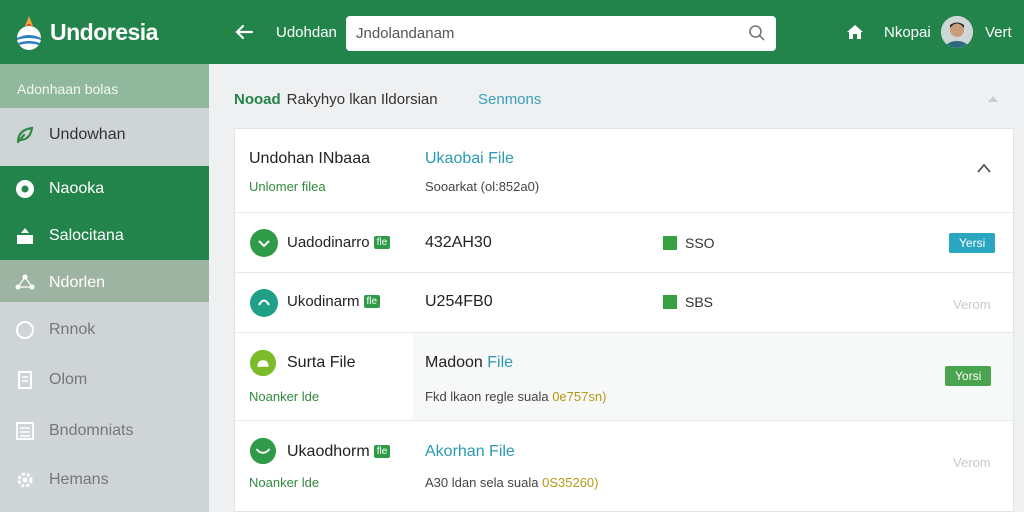 This screenshot has height=512, width=1024. Describe the element at coordinates (264, 243) in the screenshot. I see `download-icon` at that location.